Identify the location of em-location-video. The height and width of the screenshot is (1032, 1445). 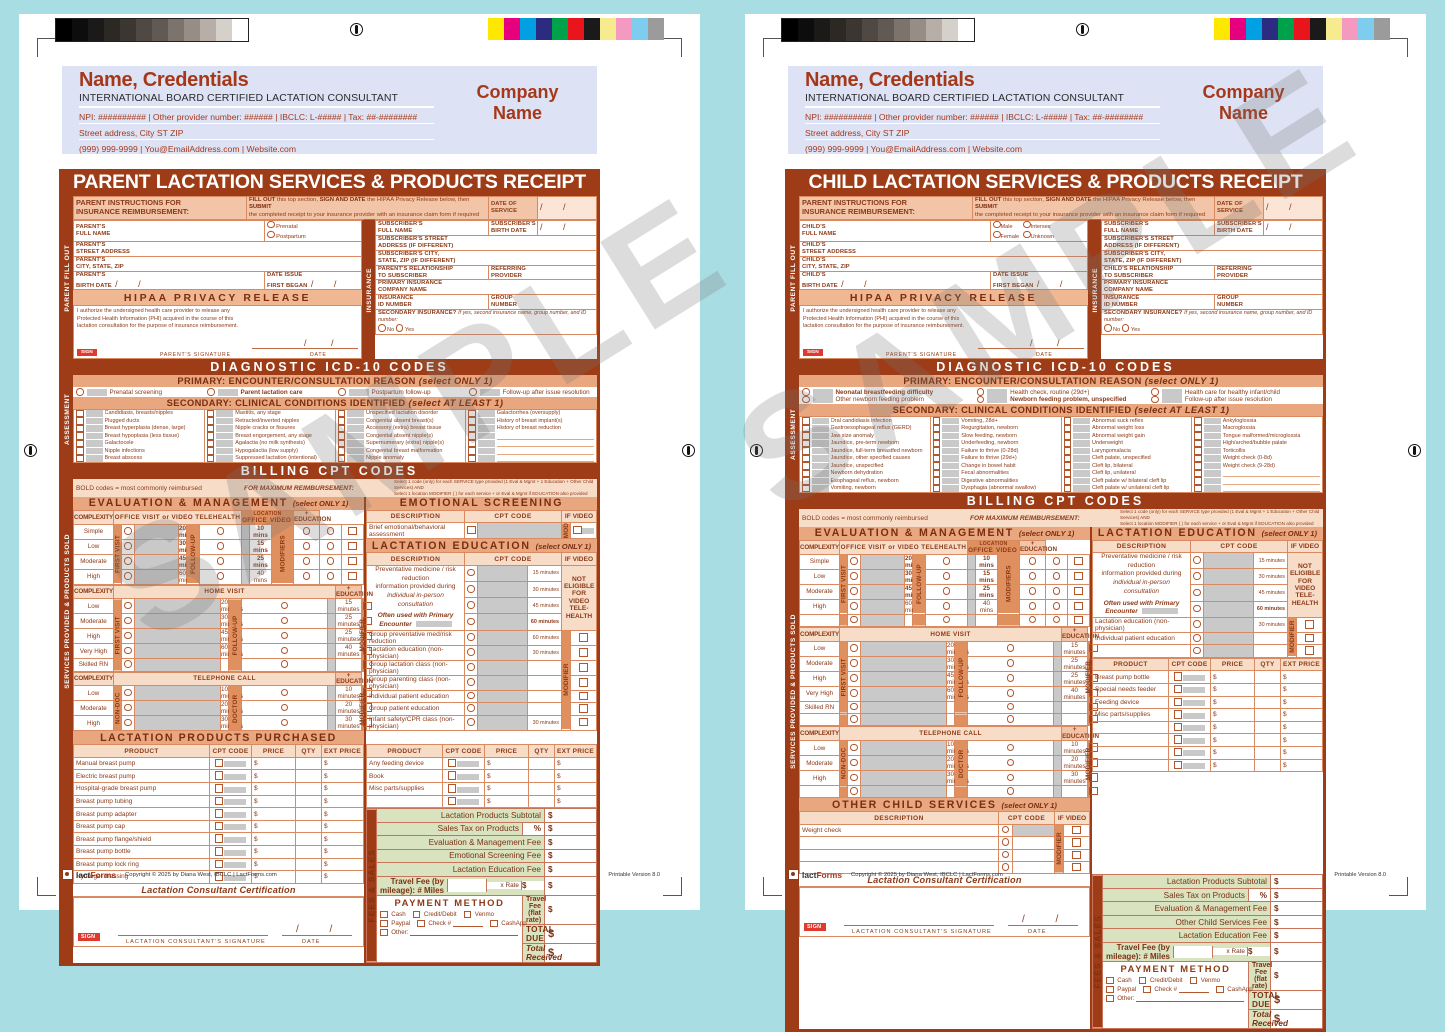
(1057, 591).